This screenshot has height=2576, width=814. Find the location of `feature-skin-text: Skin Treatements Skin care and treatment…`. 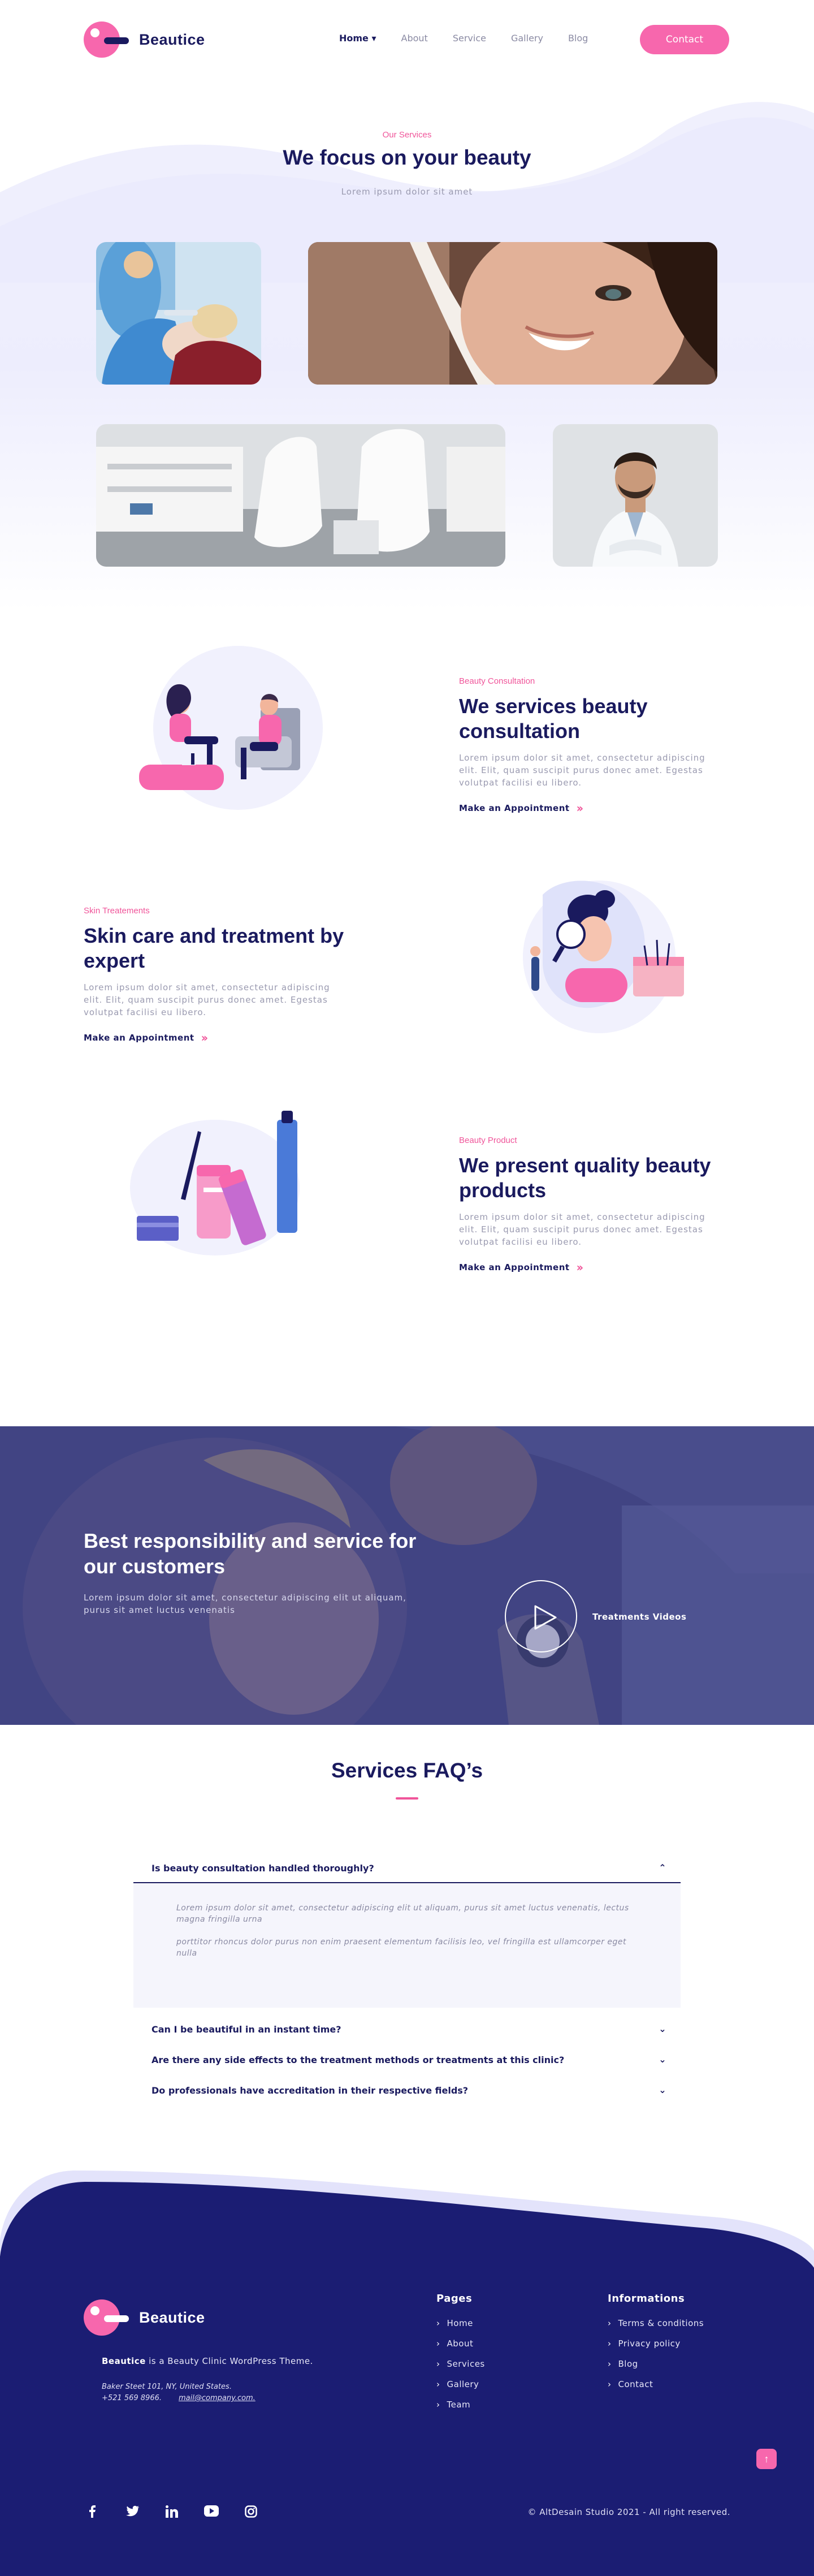

feature-skin-text: Skin Treatements Skin care and treatment… is located at coordinates (216, 976).